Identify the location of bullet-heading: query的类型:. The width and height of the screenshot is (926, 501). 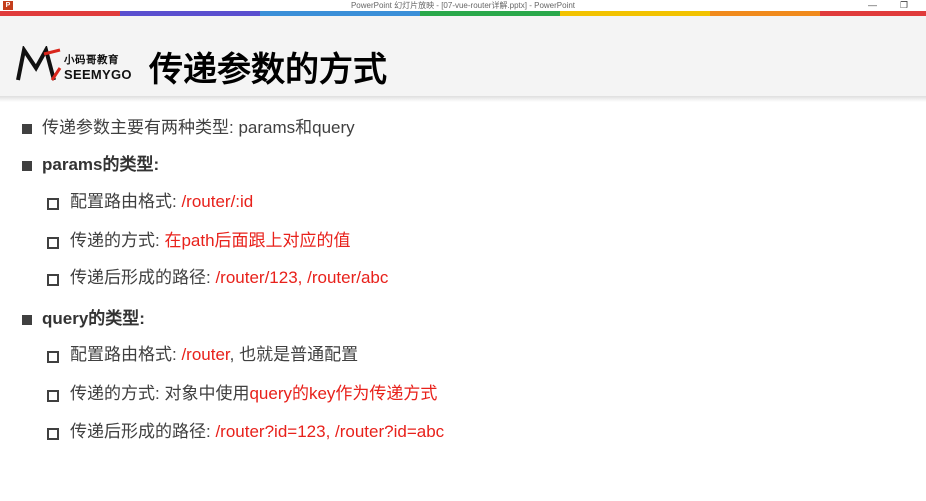
(93, 318).